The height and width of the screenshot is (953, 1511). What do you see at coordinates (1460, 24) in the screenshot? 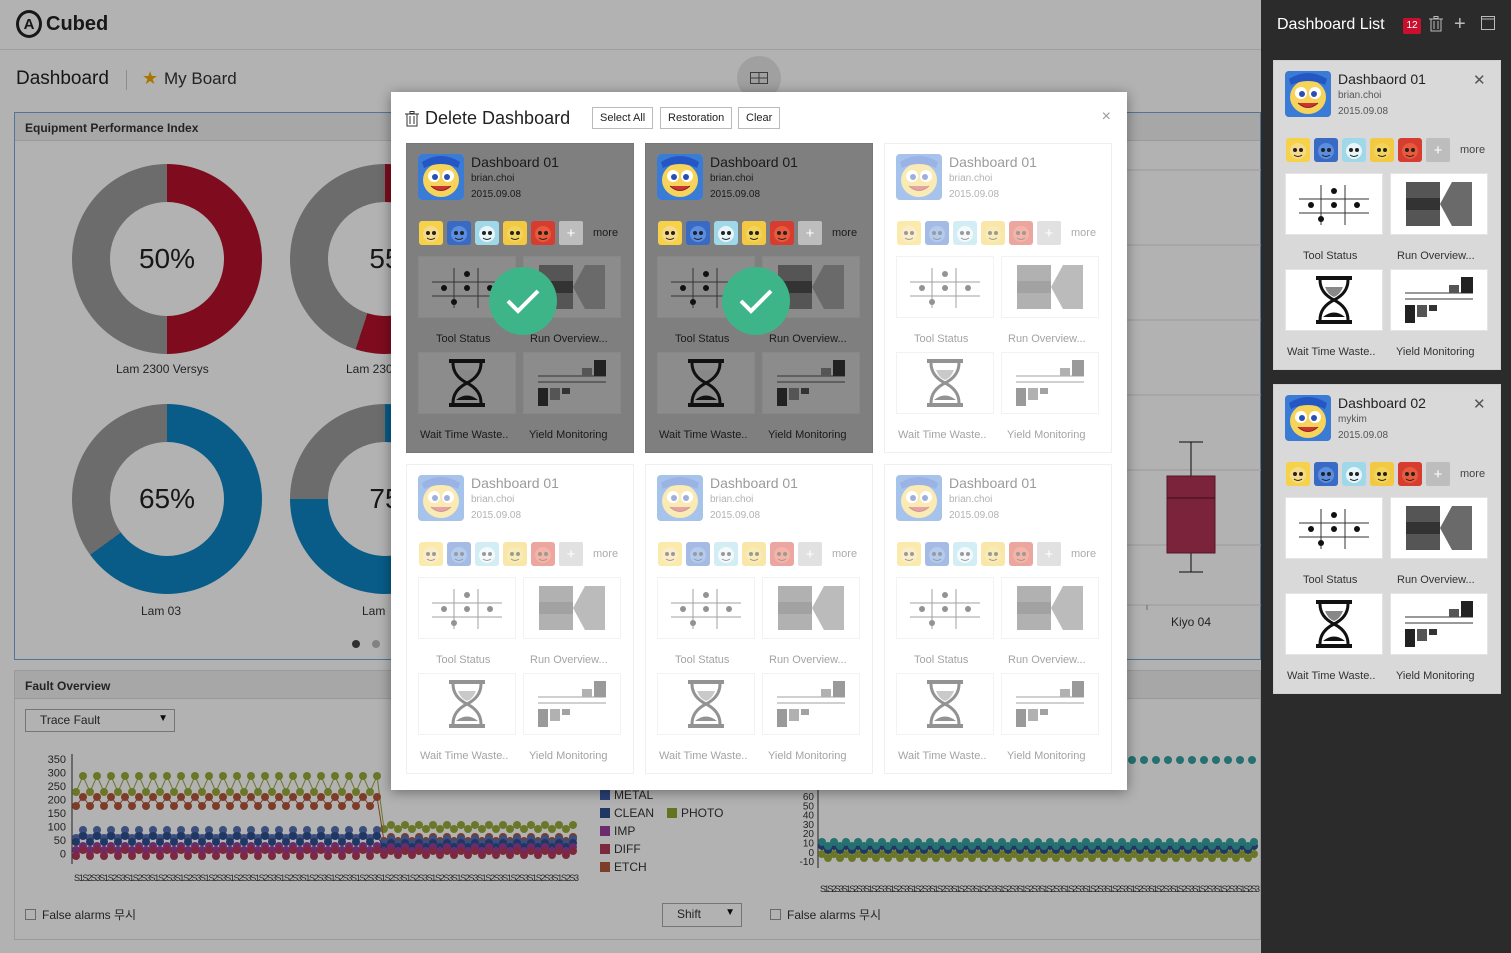
I see `add-icon: +` at bounding box center [1460, 24].